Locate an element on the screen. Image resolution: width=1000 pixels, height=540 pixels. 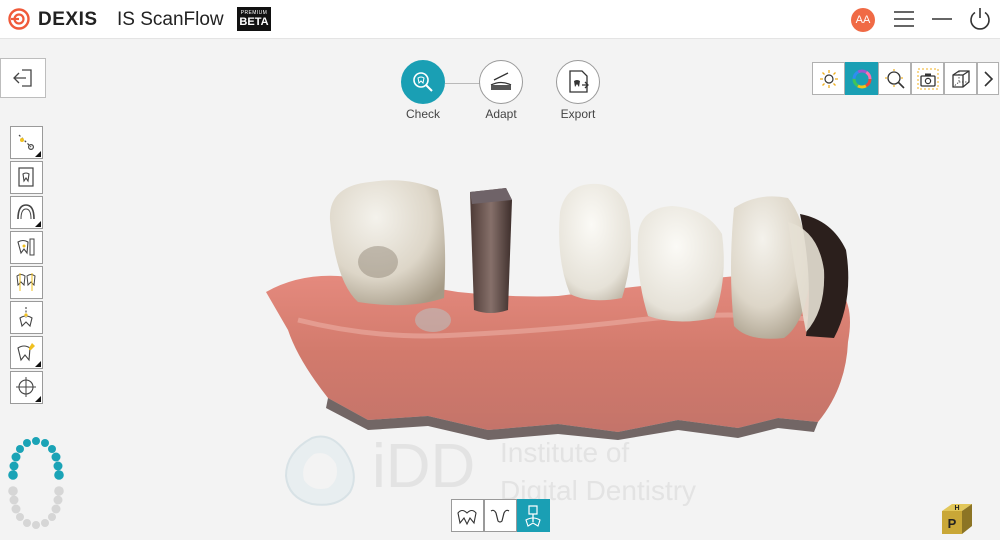
workflow-step-check: Check is located at coordinates (423, 90).